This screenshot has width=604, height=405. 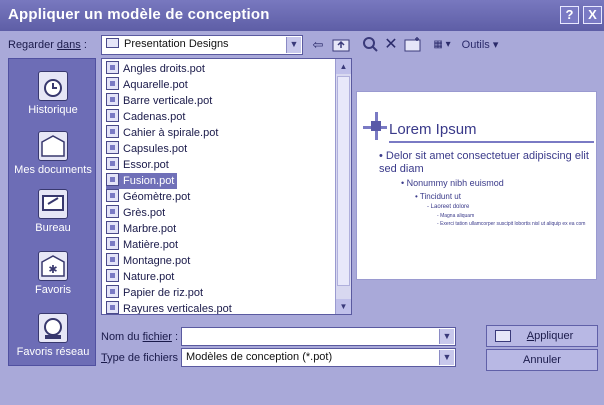 What do you see at coordinates (53, 204) in the screenshot?
I see `desktop-icon` at bounding box center [53, 204].